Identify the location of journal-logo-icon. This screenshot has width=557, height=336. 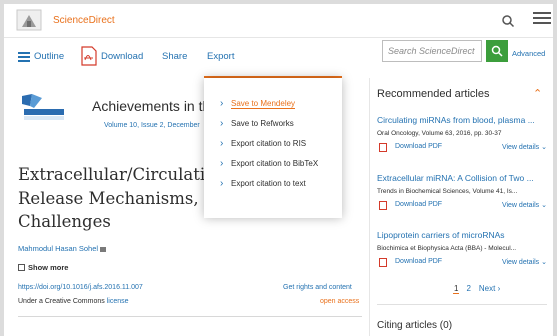
(43, 107).